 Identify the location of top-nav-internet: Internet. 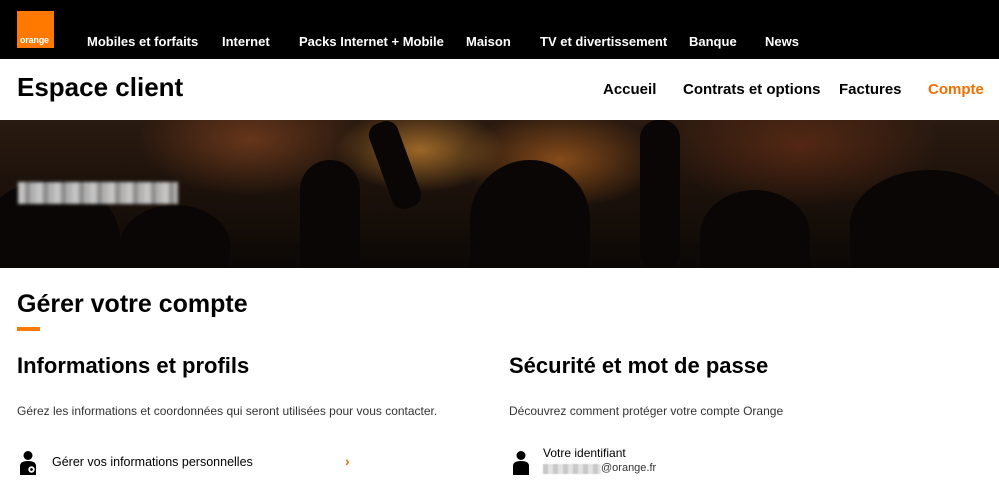
(246, 41).